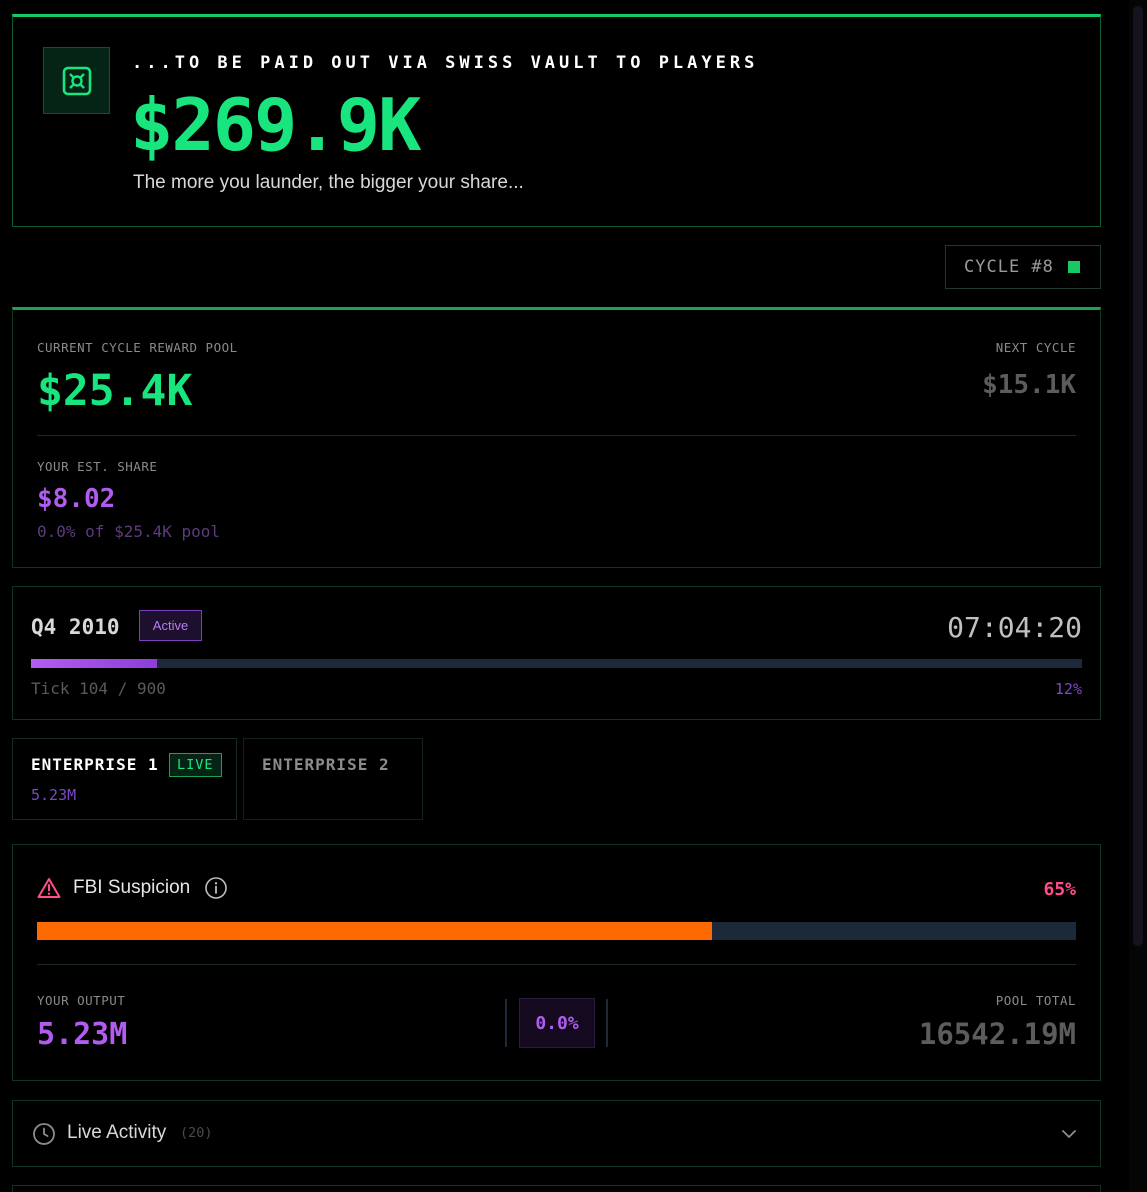  Describe the element at coordinates (997, 1034) in the screenshot. I see `pool-total-value: 16542.19M` at that location.